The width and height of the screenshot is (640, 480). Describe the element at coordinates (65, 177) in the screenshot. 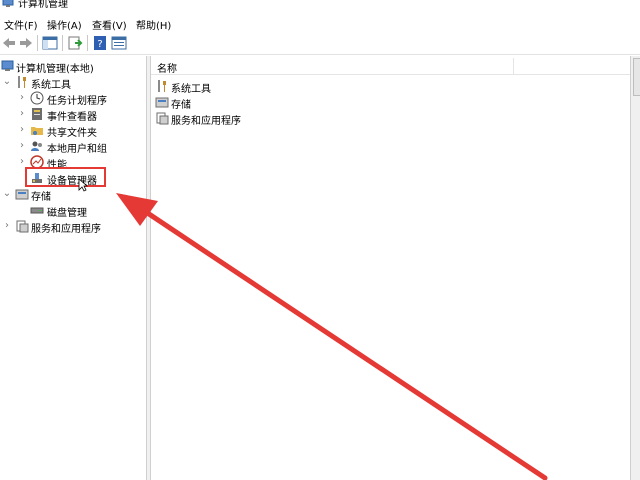

I see `highlight-box` at that location.